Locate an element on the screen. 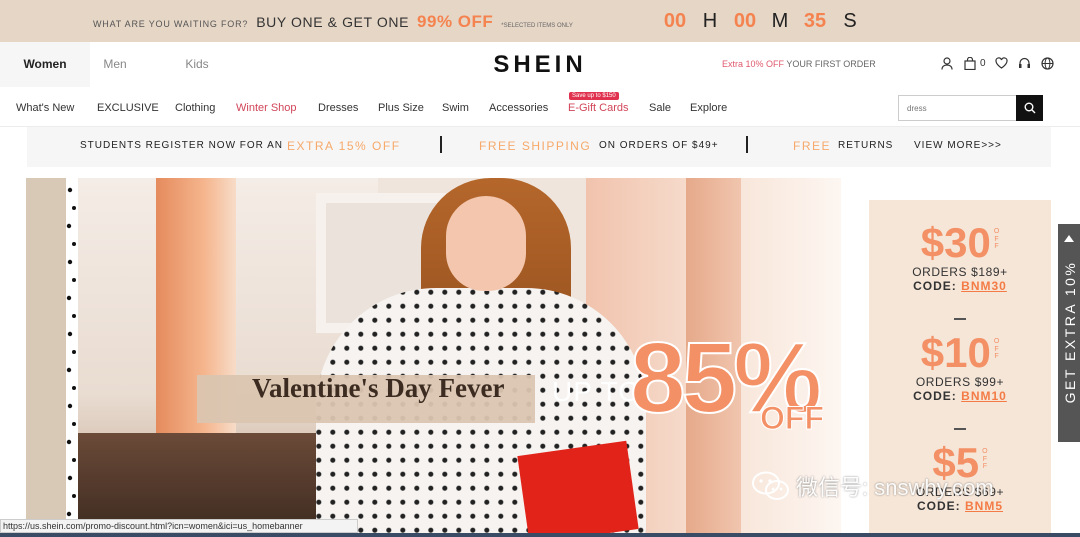 The width and height of the screenshot is (1080, 537). search-input is located at coordinates (957, 108).